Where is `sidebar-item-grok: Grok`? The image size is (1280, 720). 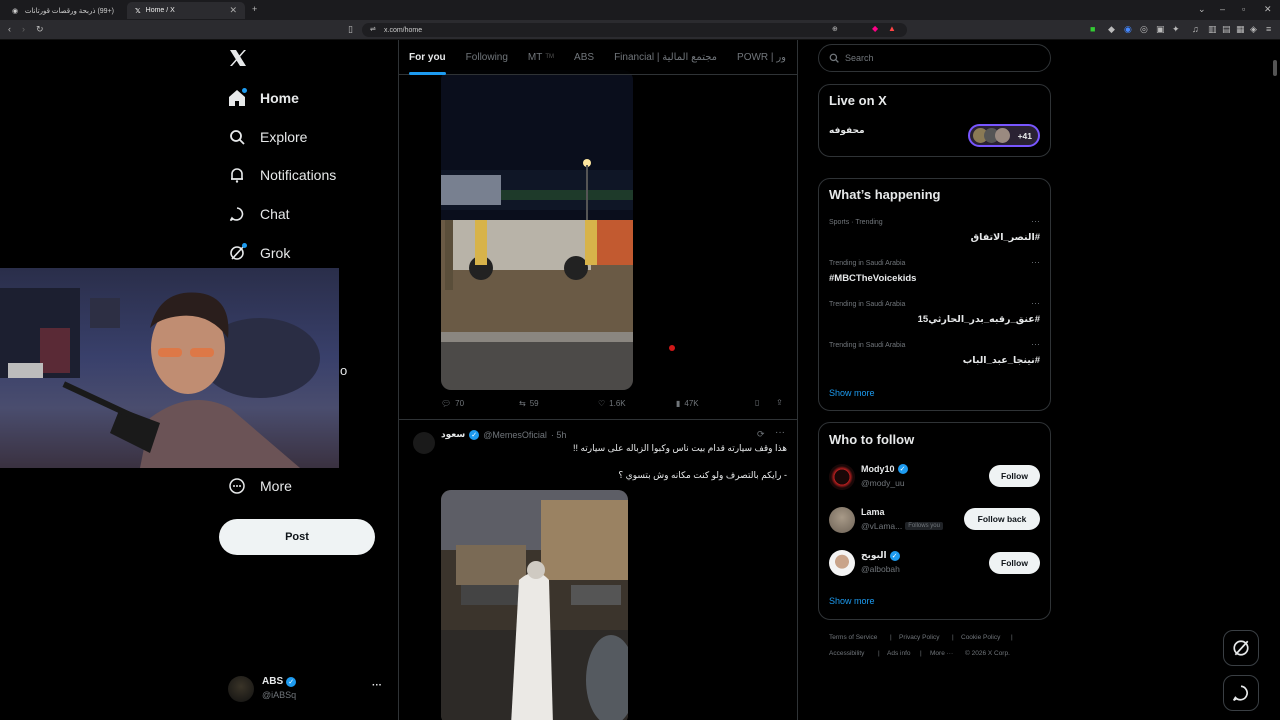 sidebar-item-grok: Grok is located at coordinates (259, 253).